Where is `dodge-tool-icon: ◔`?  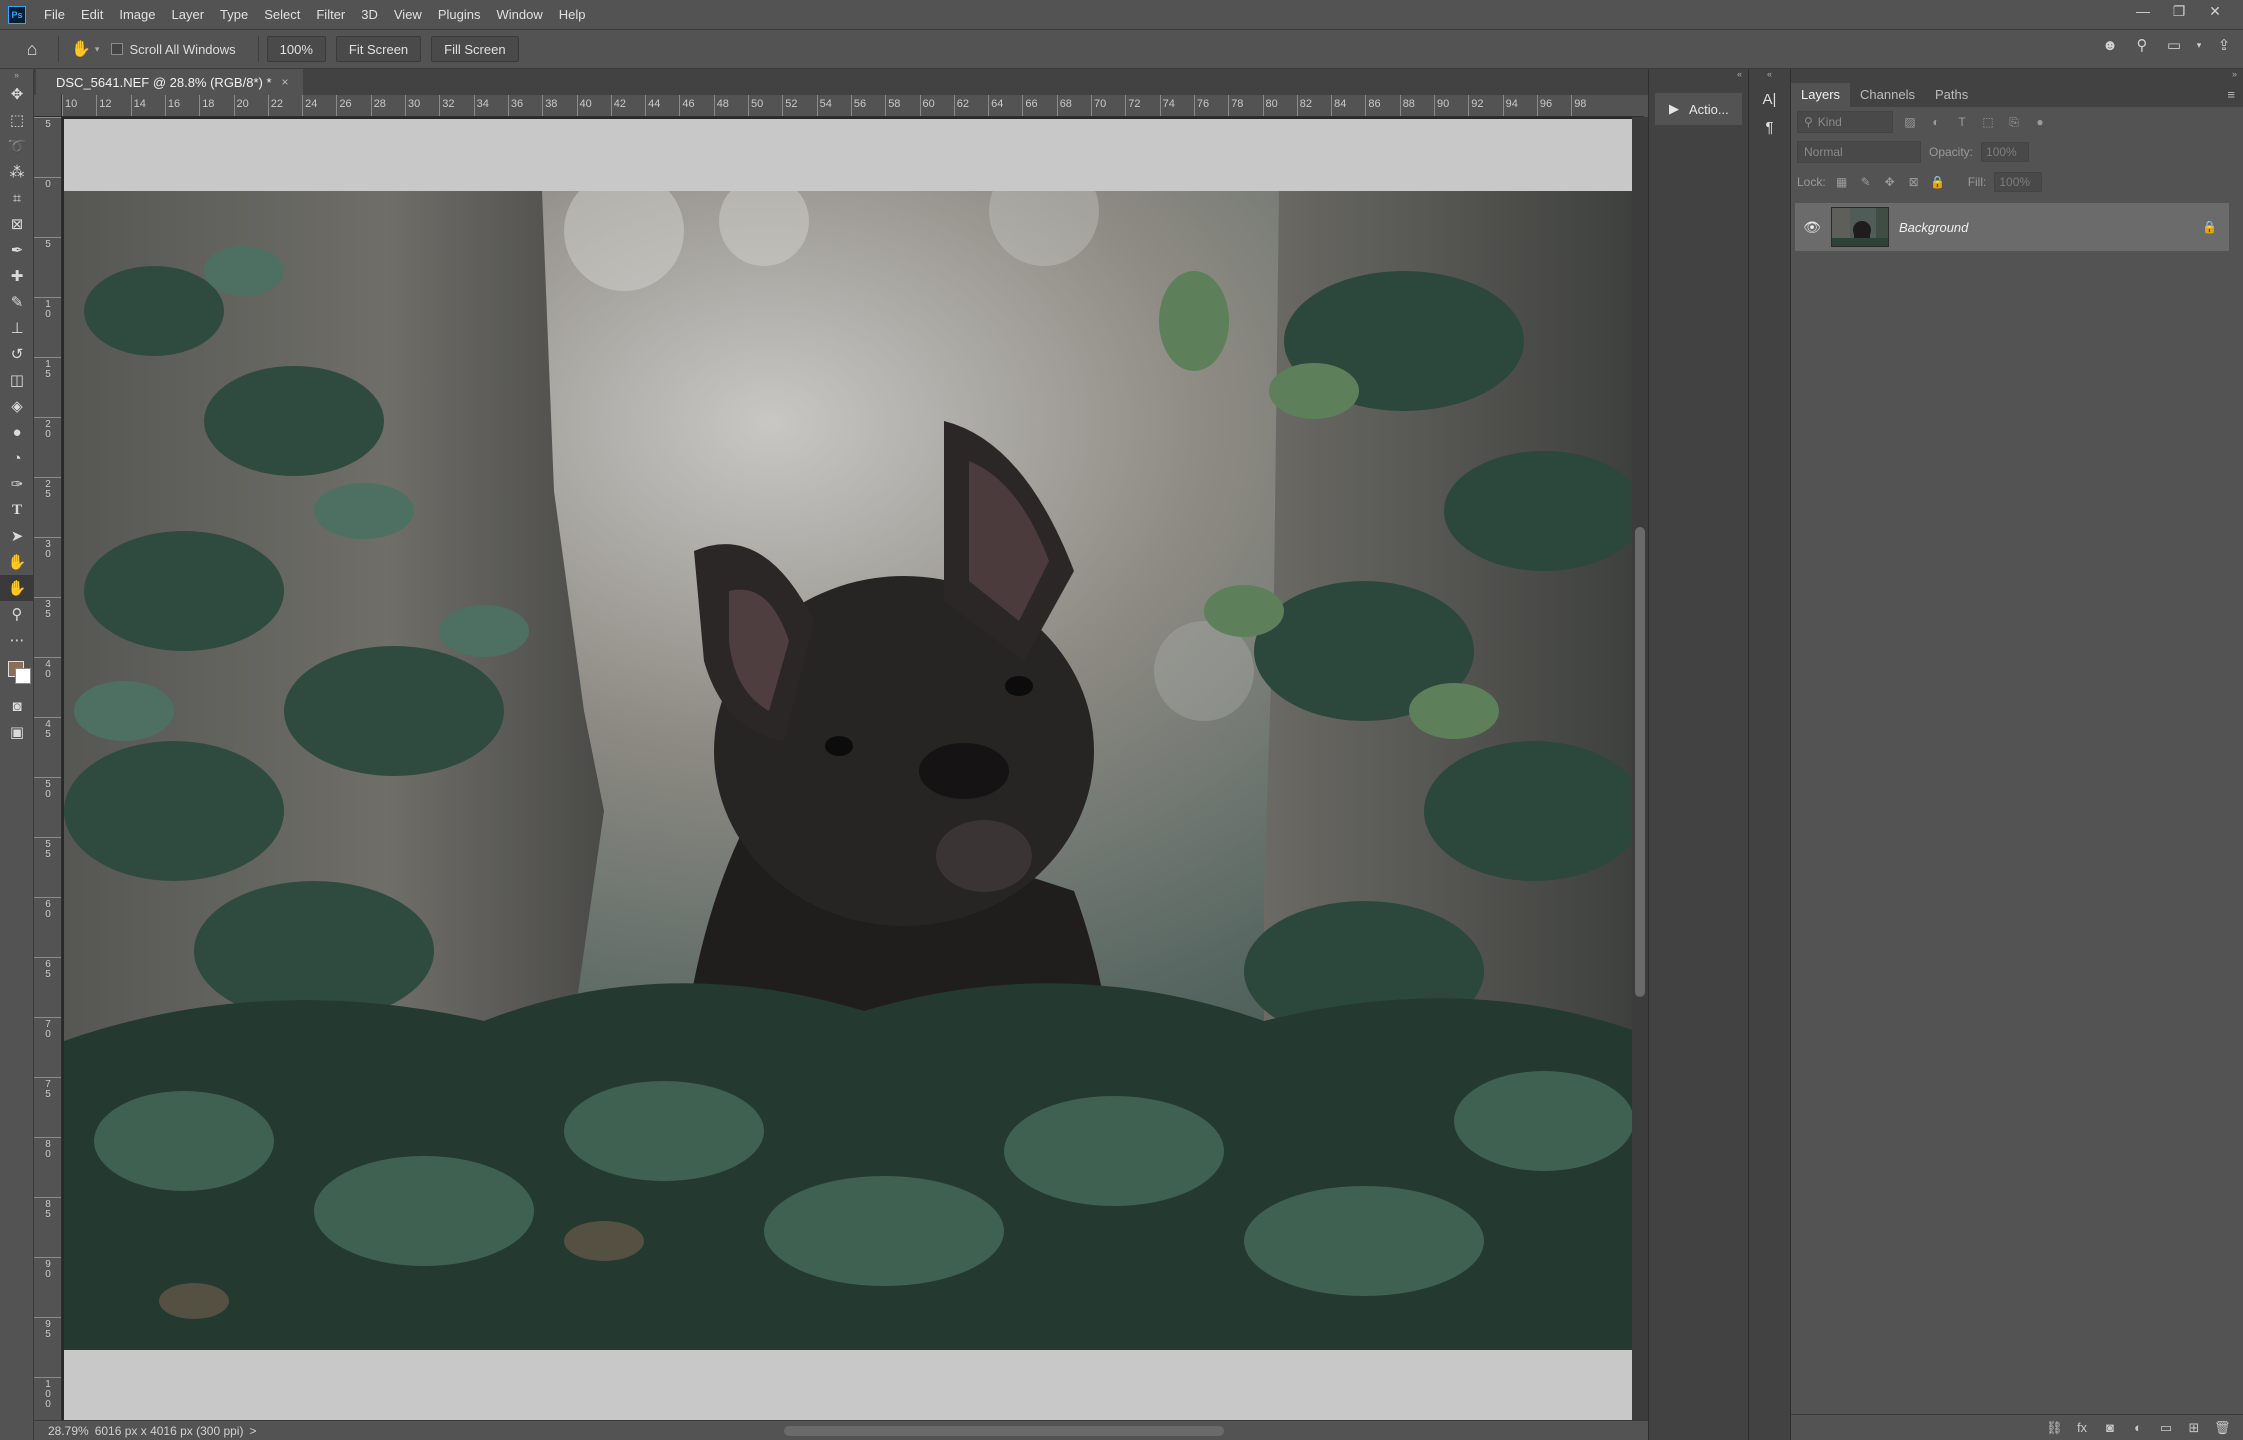 dodge-tool-icon: ◔ is located at coordinates (17, 458).